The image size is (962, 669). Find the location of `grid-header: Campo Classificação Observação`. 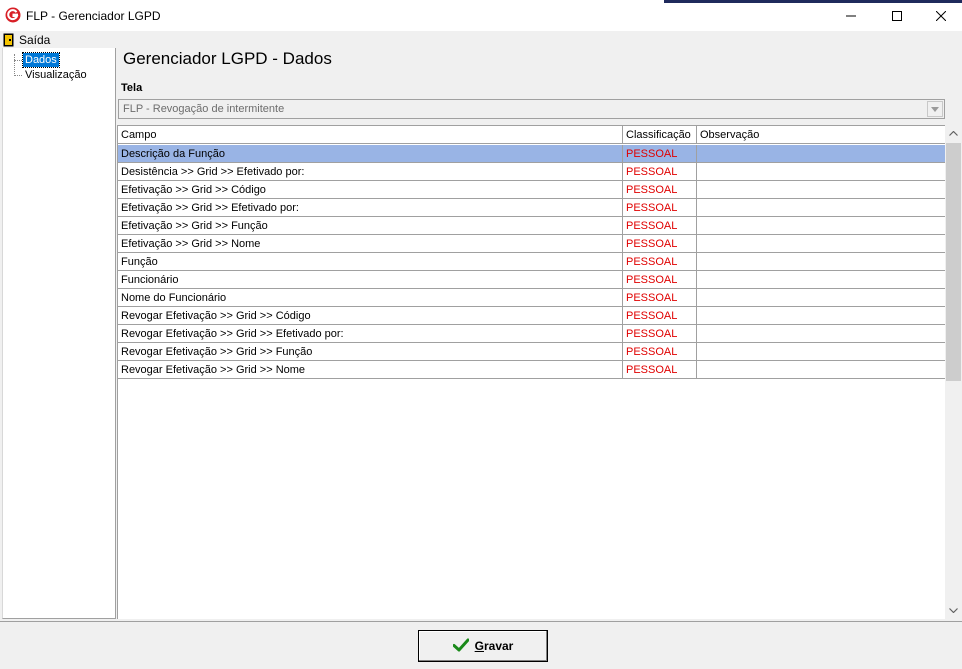

grid-header: Campo Classificação Observação is located at coordinates (532, 135).